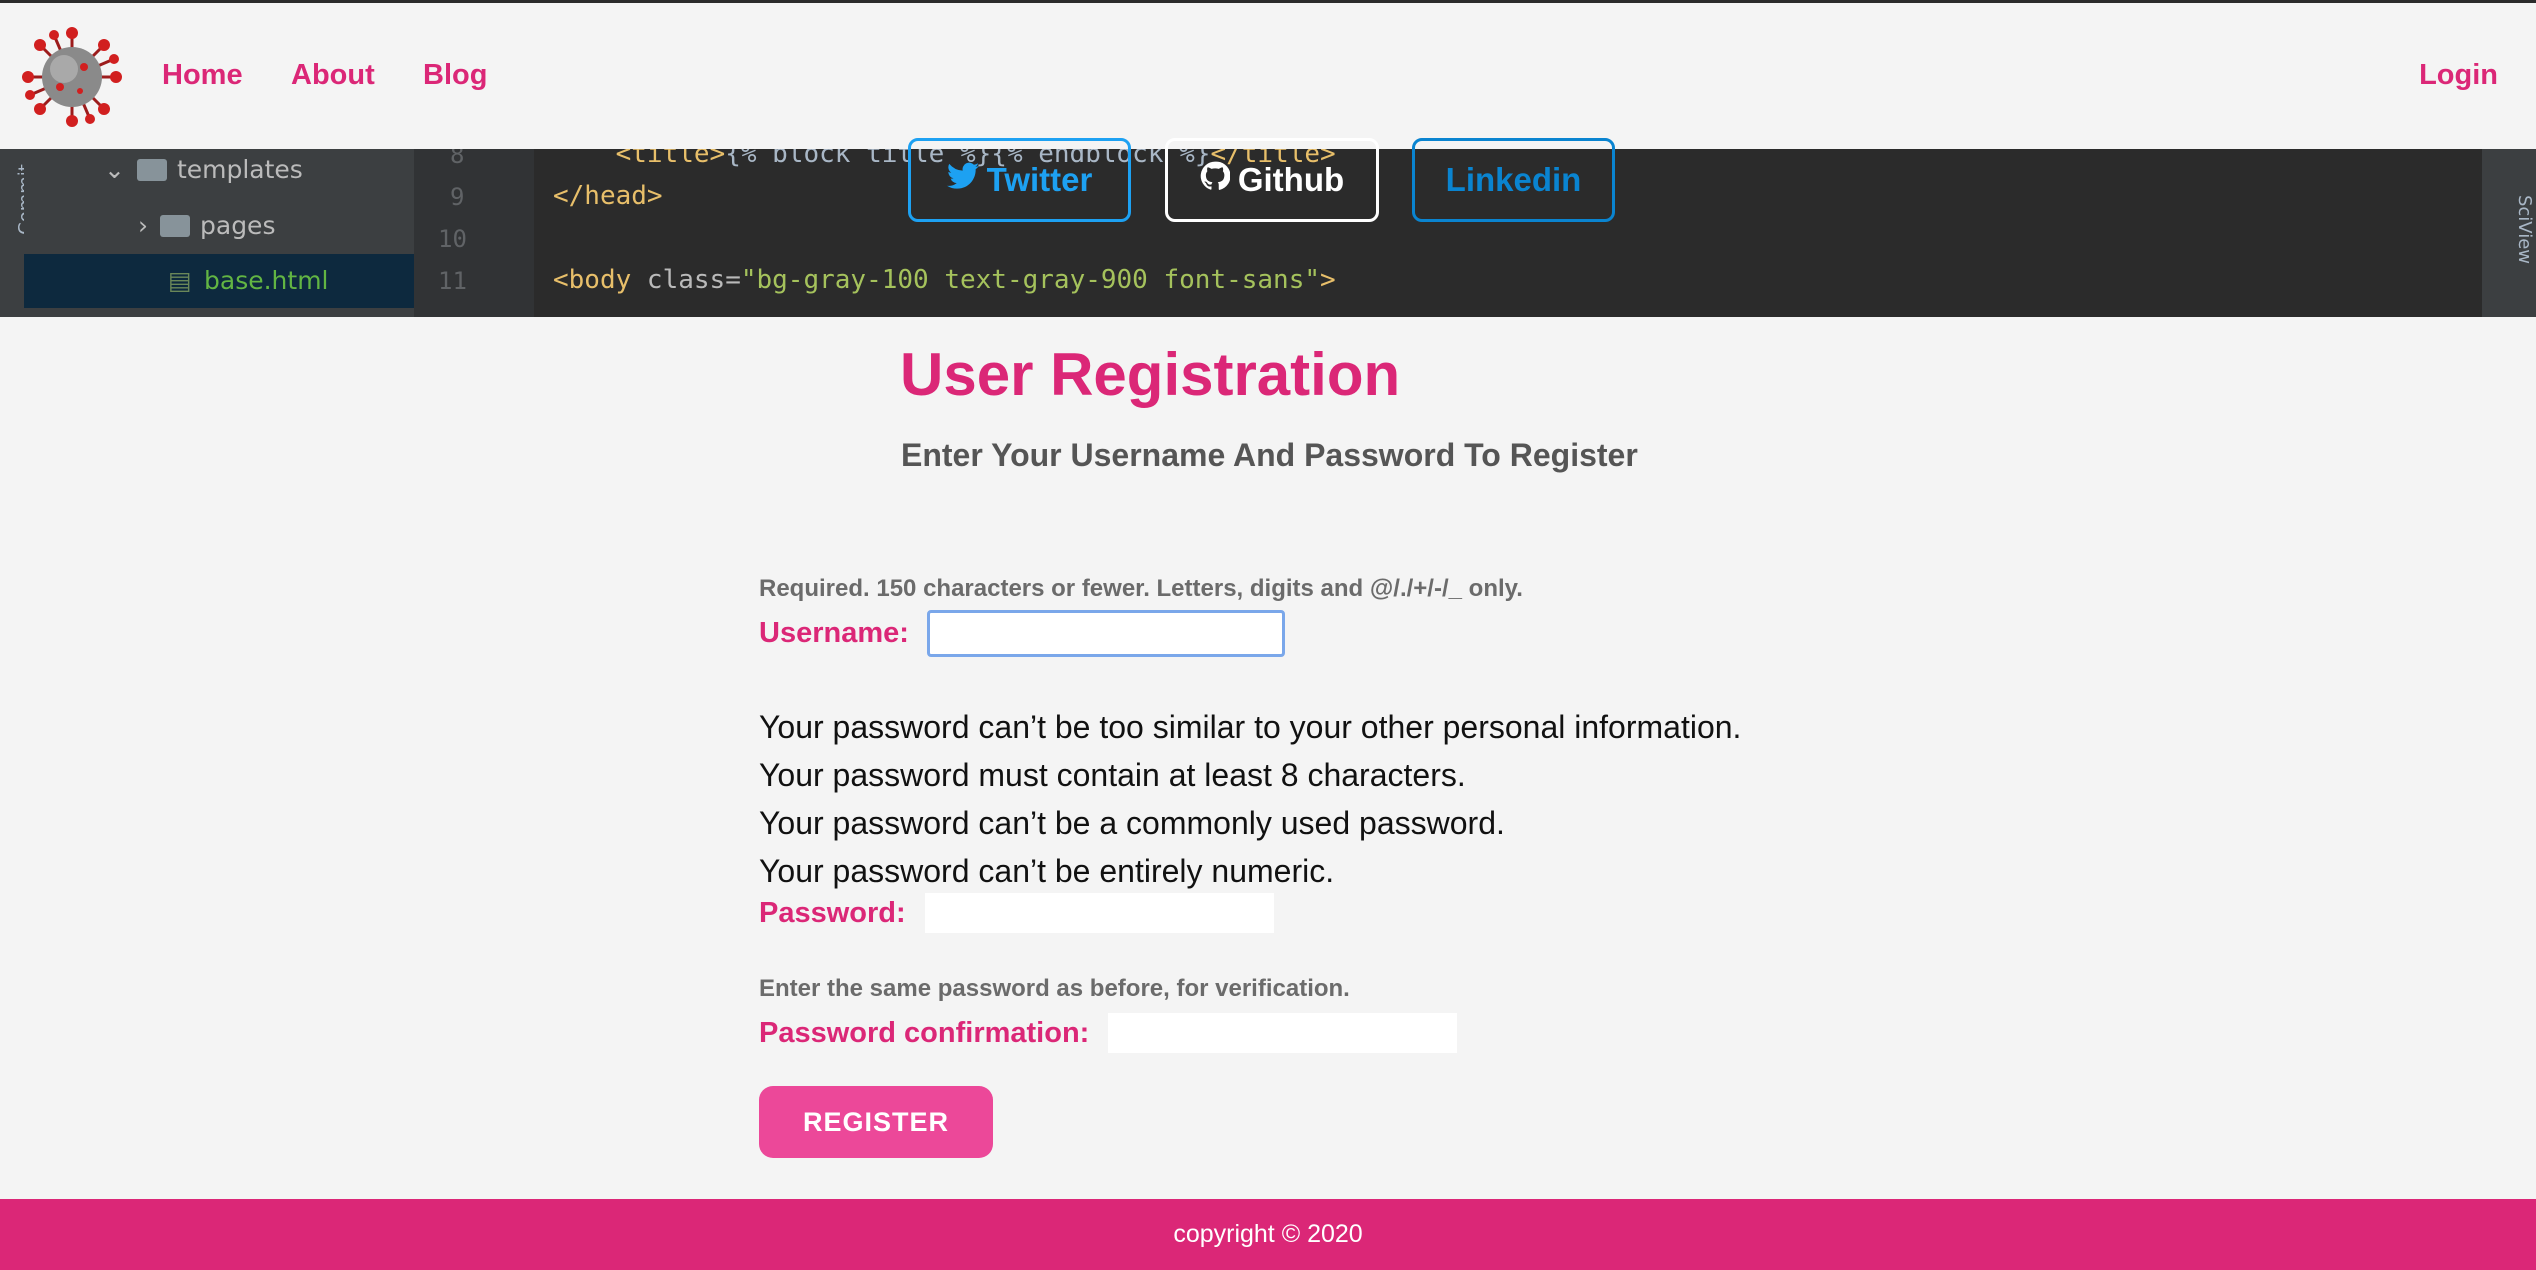 The height and width of the screenshot is (1270, 2536). I want to click on ide-sciview-label: SciView, so click(2525, 229).